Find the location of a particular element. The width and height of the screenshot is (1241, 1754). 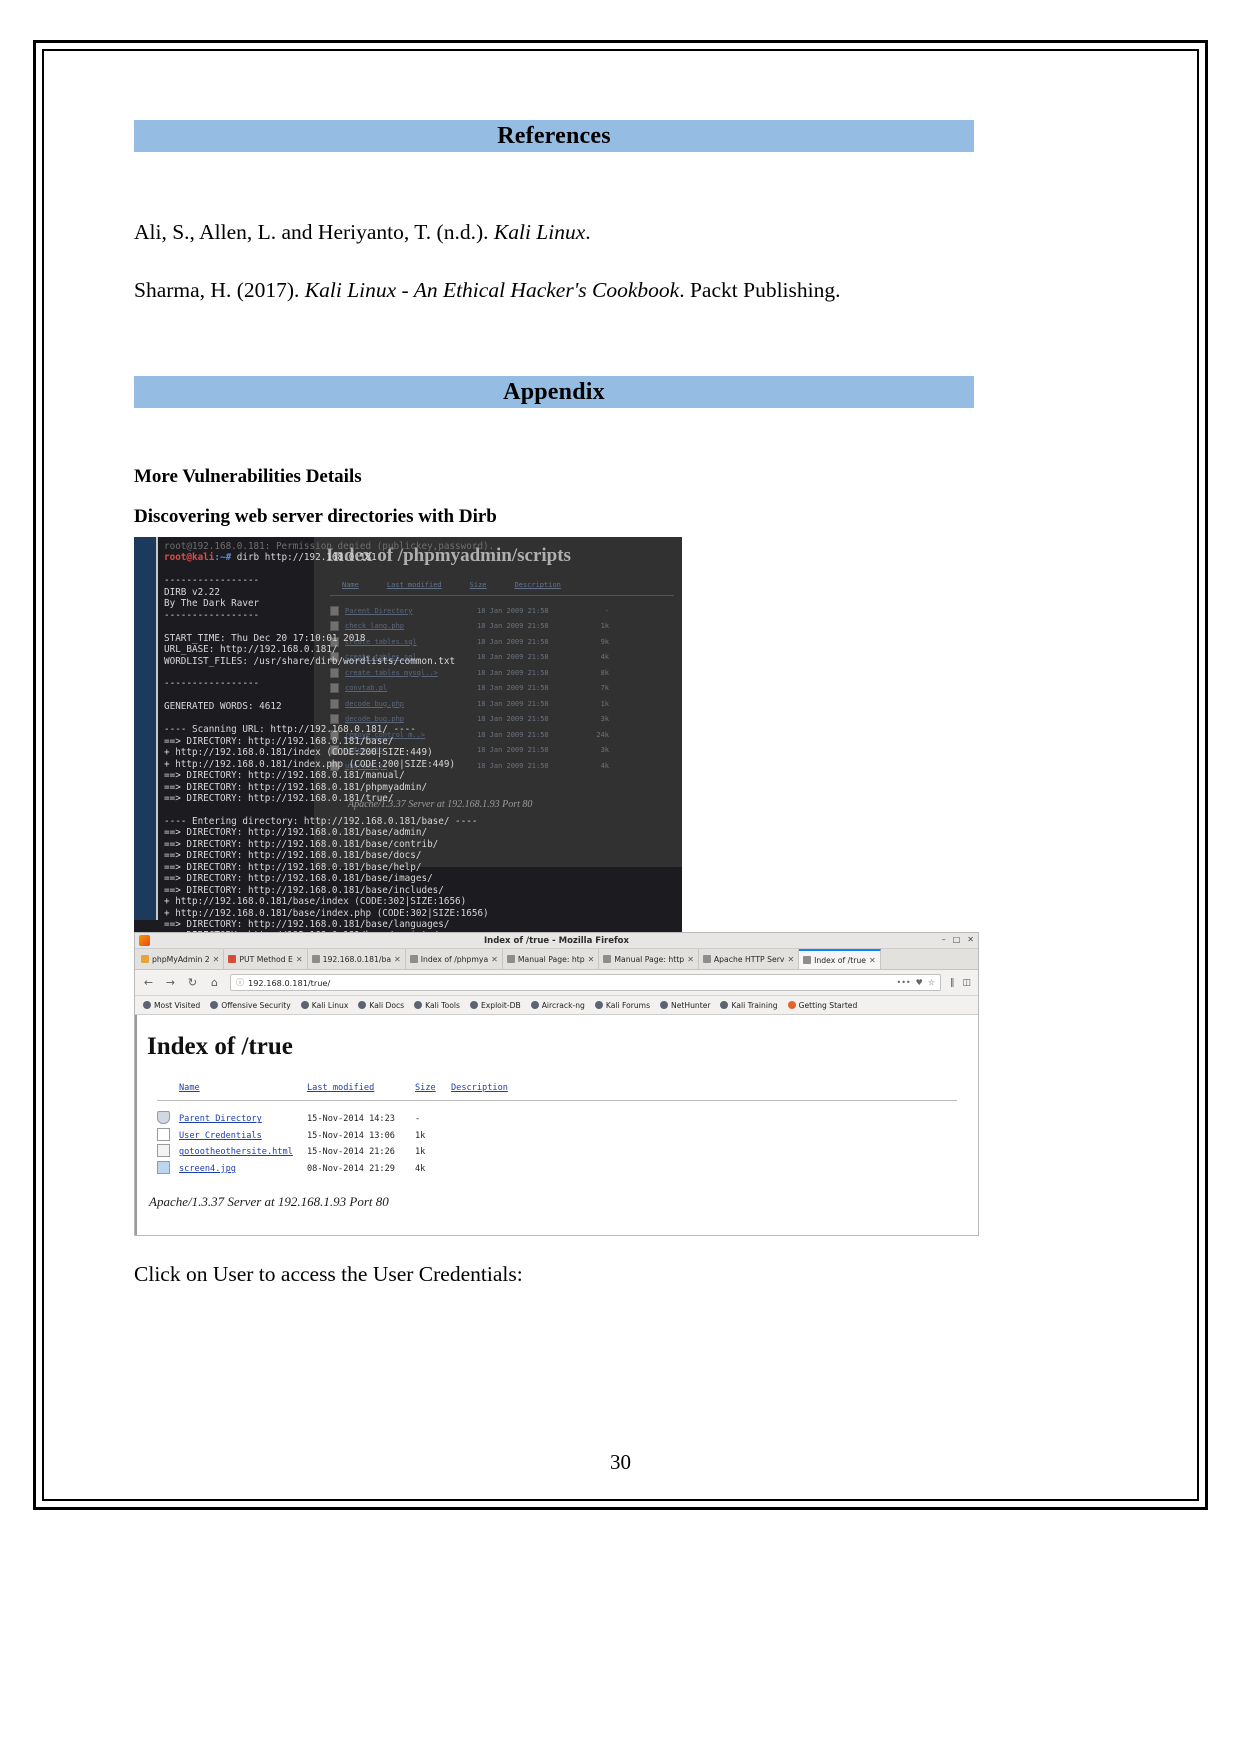

browser-tab-2: 192.168.0.181/ba ✕ is located at coordinates (356, 959).